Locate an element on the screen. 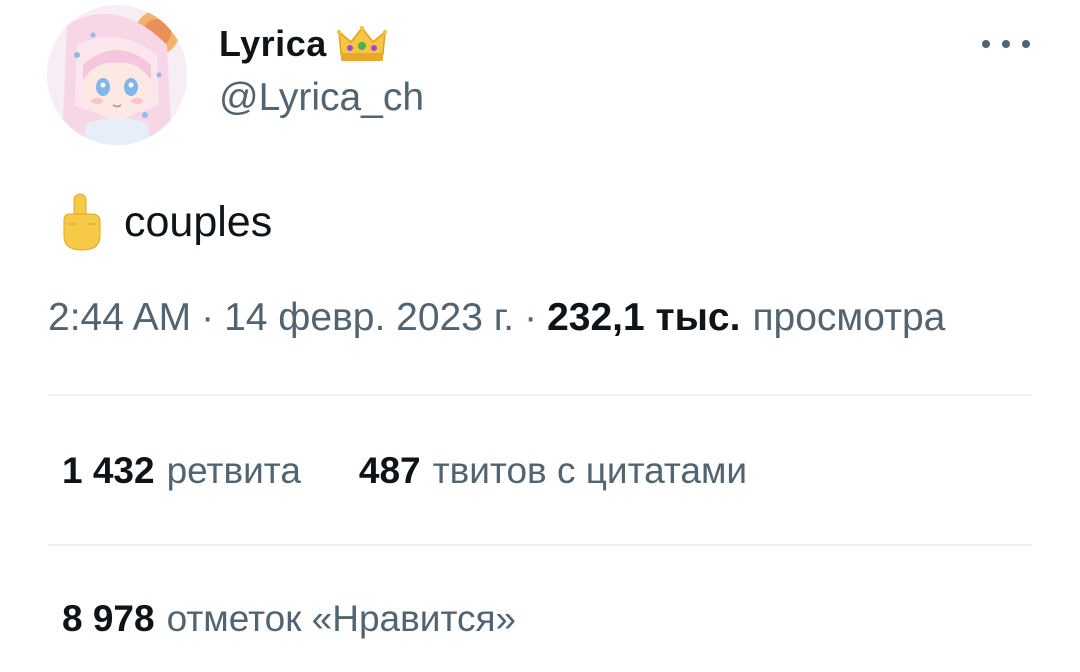  stats-row-likes: 8 978 отметок «Нравится» is located at coordinates (289, 619).